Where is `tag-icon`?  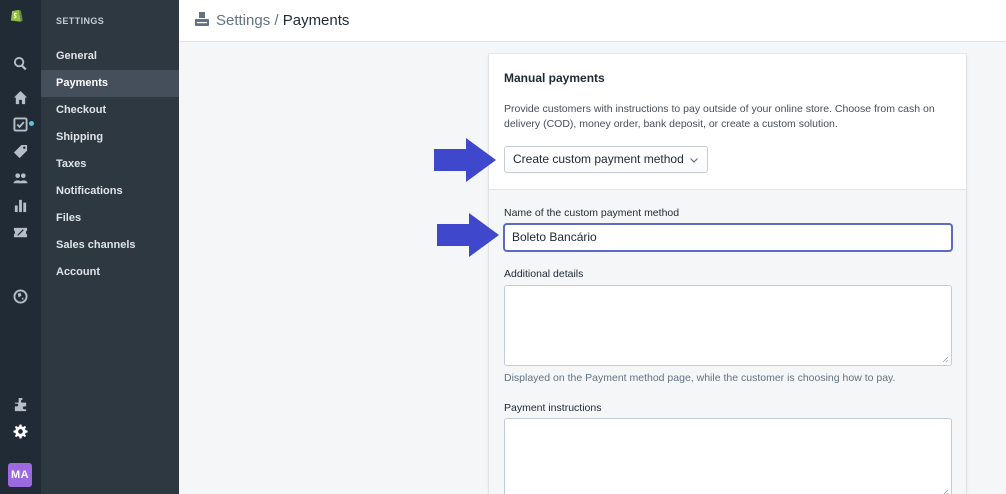 tag-icon is located at coordinates (20, 151).